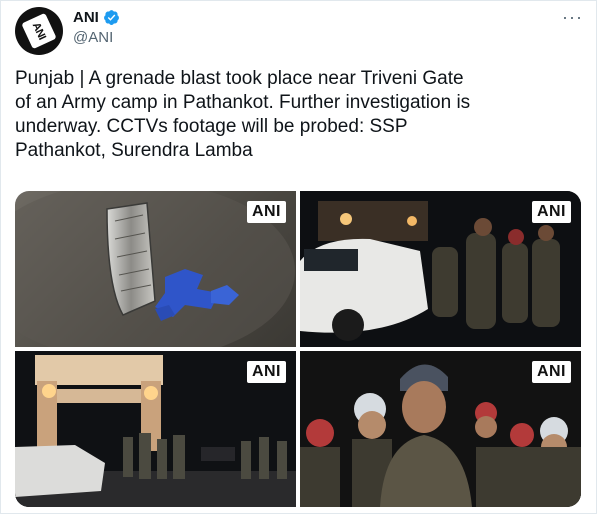 This screenshot has height=514, width=597. I want to click on avatar: ANI, so click(39, 31).